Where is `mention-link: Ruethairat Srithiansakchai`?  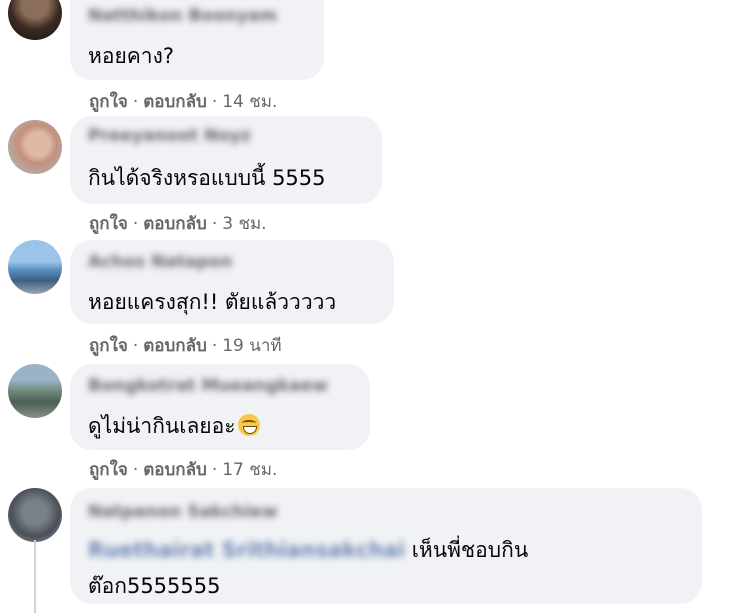
mention-link: Ruethairat Srithiansakchai is located at coordinates (246, 550).